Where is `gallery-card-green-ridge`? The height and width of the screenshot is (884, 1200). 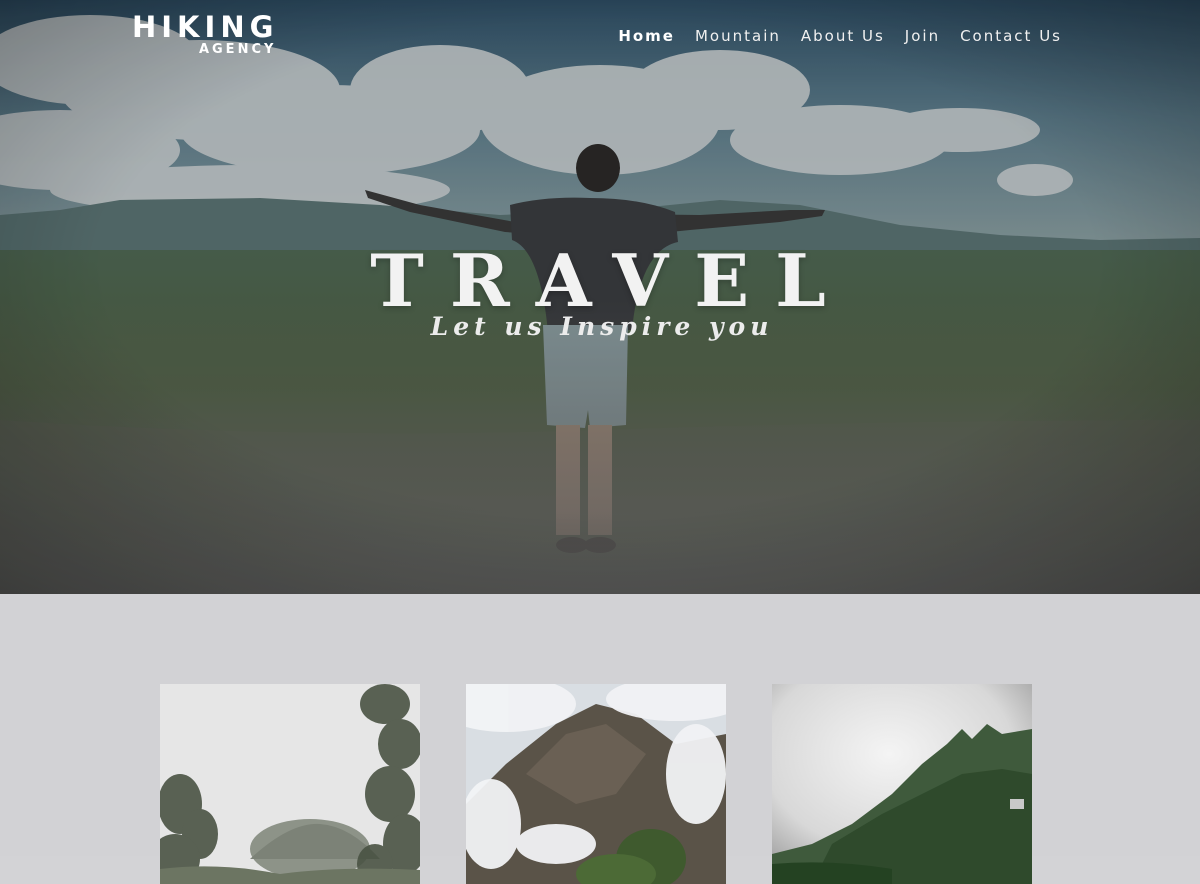 gallery-card-green-ridge is located at coordinates (902, 784).